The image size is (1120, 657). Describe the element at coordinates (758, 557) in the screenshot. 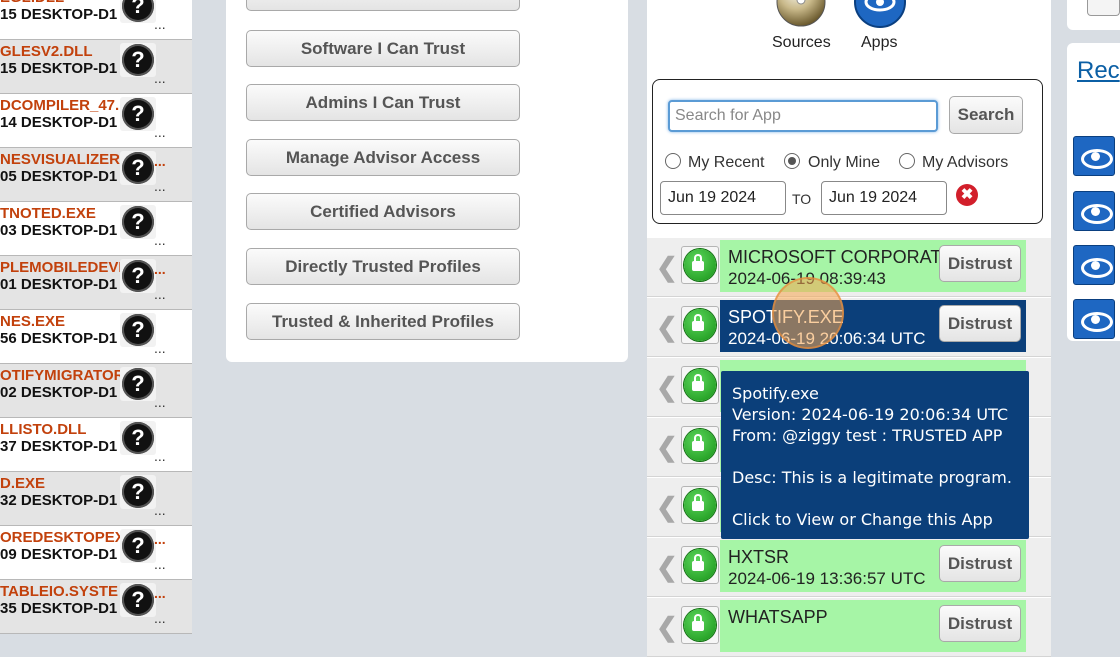

I see `app-name: HXTSR` at that location.